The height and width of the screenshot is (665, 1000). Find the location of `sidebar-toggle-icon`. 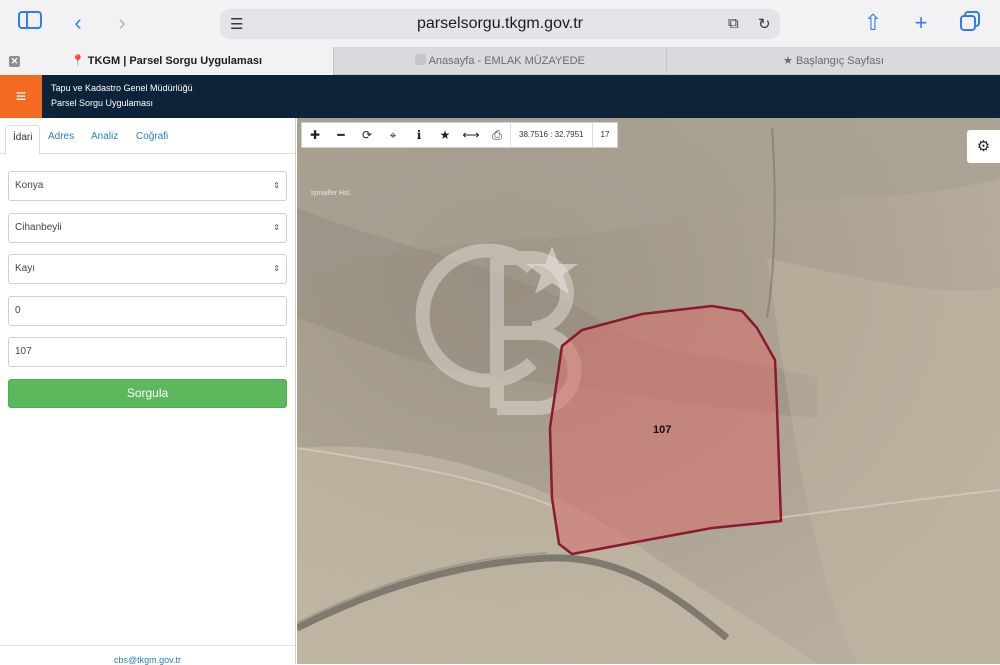

sidebar-toggle-icon is located at coordinates (30, 23).